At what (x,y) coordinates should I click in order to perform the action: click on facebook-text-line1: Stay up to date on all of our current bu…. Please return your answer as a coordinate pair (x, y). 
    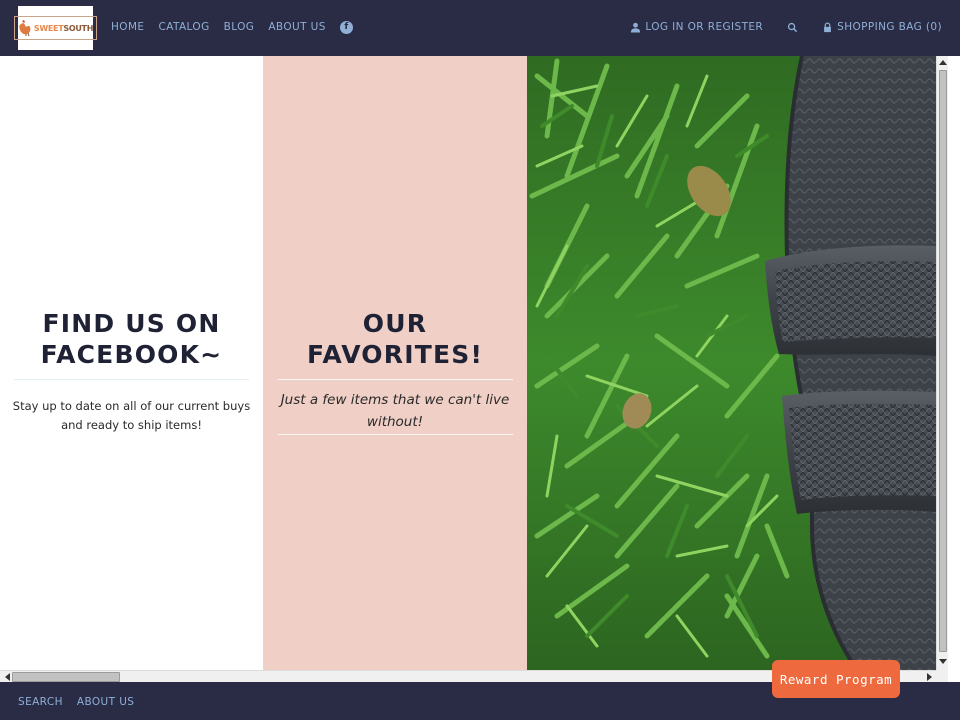
    Looking at the image, I should click on (131, 406).